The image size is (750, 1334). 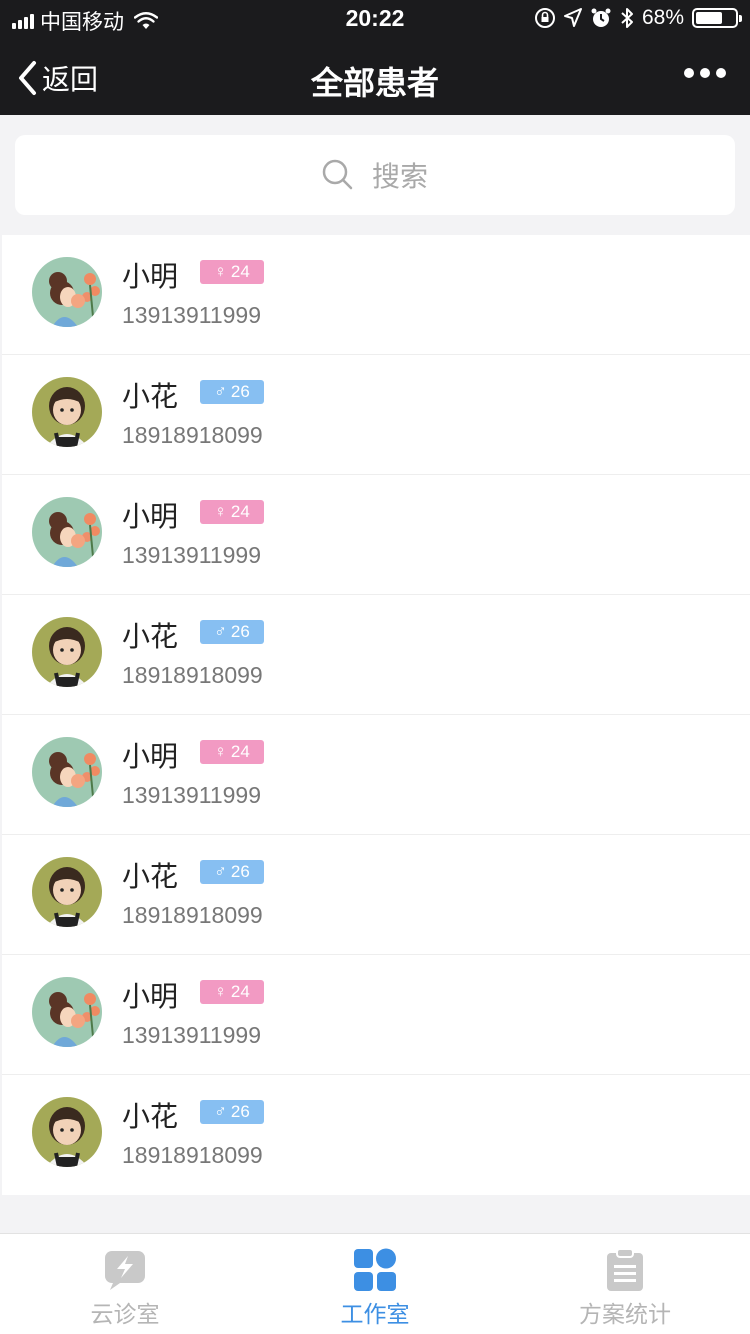 What do you see at coordinates (399, 176) in the screenshot?
I see `search-placeholder: 搜索` at bounding box center [399, 176].